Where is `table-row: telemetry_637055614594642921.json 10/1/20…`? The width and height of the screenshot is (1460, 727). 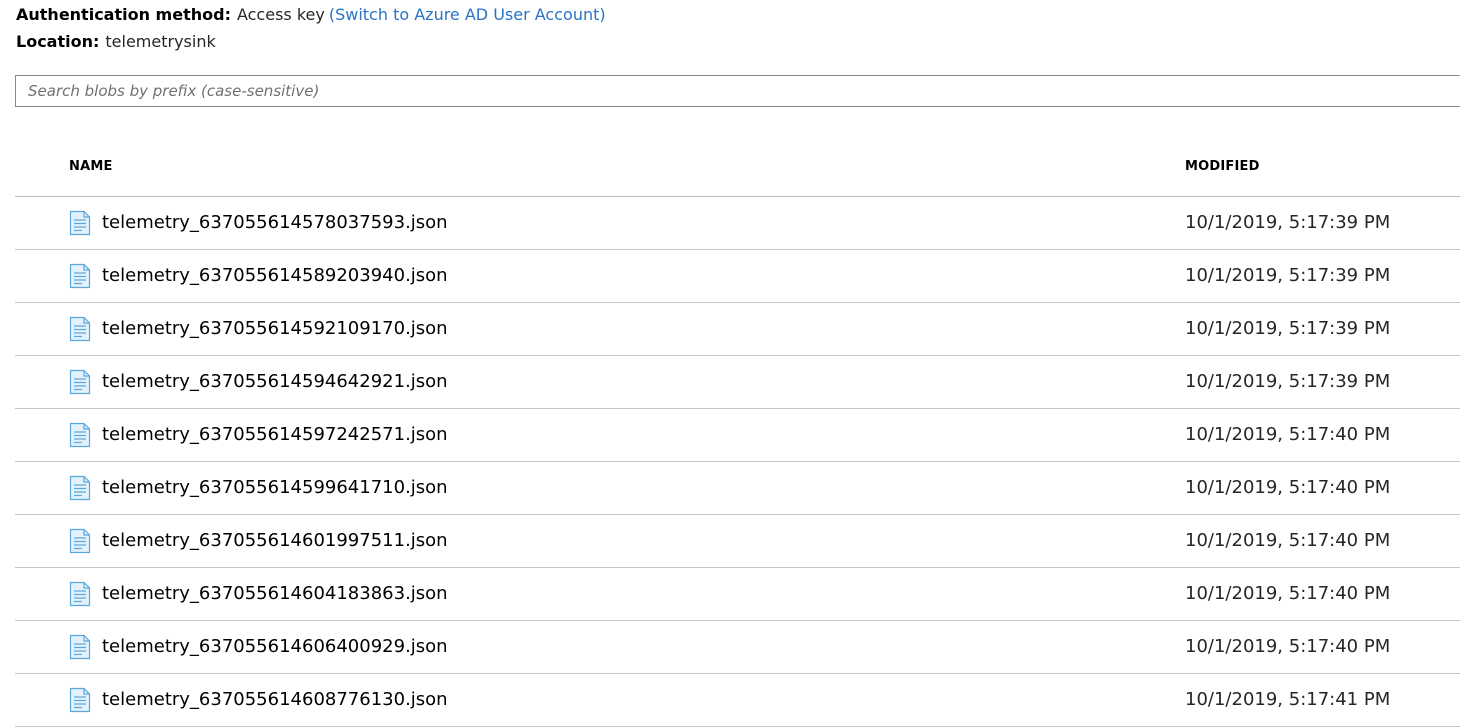 table-row: telemetry_637055614594642921.json 10/1/20… is located at coordinates (737, 382).